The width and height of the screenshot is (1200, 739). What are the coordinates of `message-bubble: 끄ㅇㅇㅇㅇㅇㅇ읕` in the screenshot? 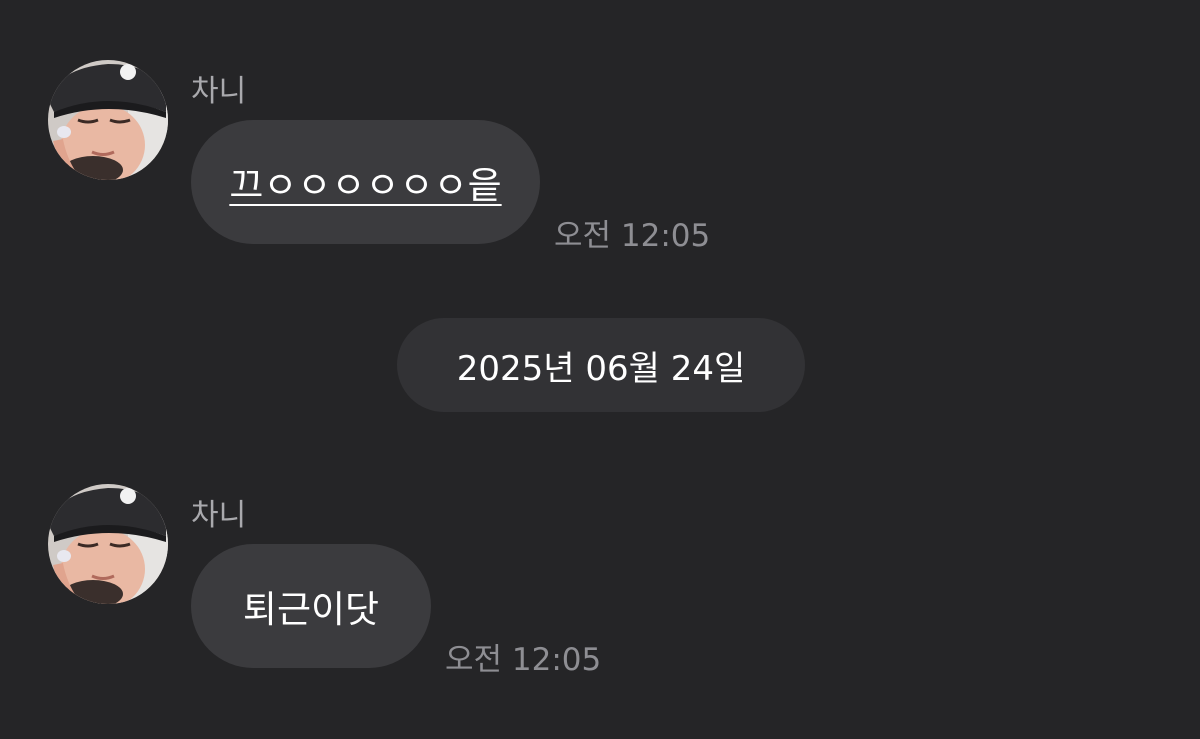 It's located at (365, 182).